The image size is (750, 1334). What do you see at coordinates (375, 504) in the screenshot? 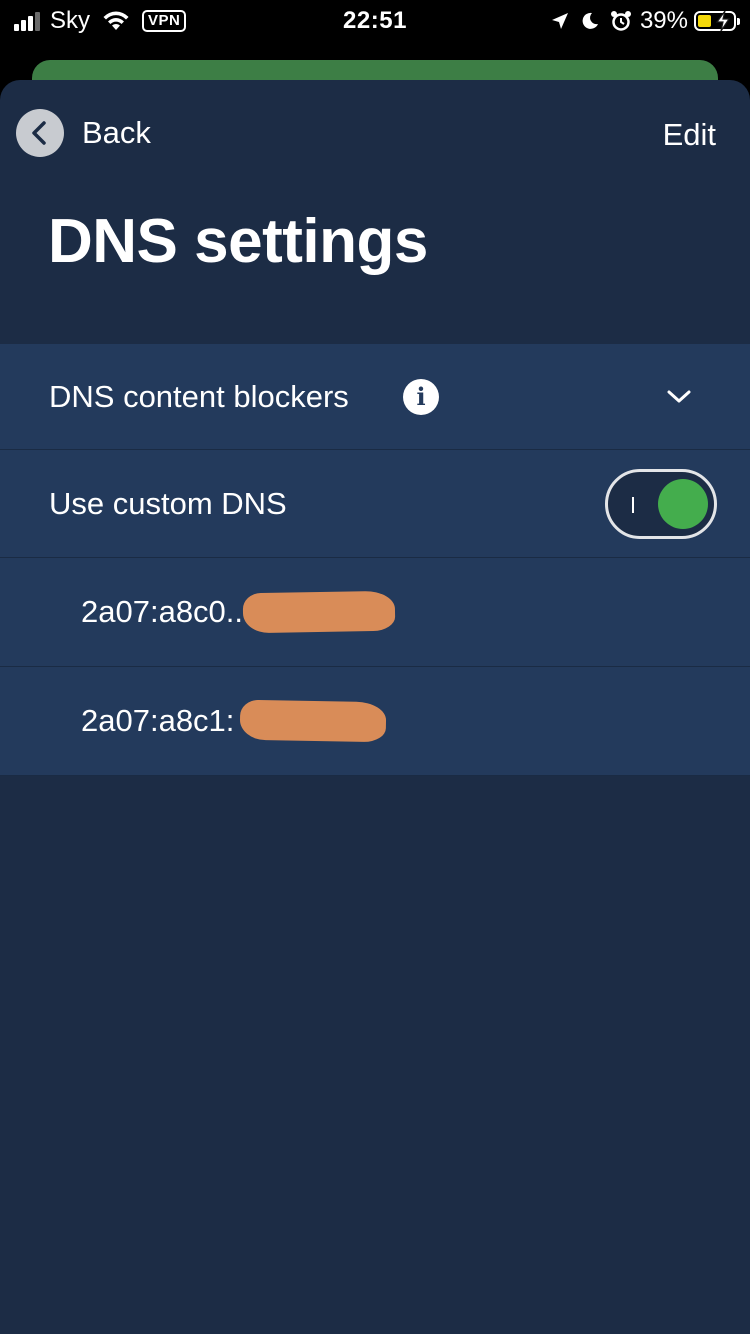
I see `use-custom-dns-row: Use custom DNS` at bounding box center [375, 504].